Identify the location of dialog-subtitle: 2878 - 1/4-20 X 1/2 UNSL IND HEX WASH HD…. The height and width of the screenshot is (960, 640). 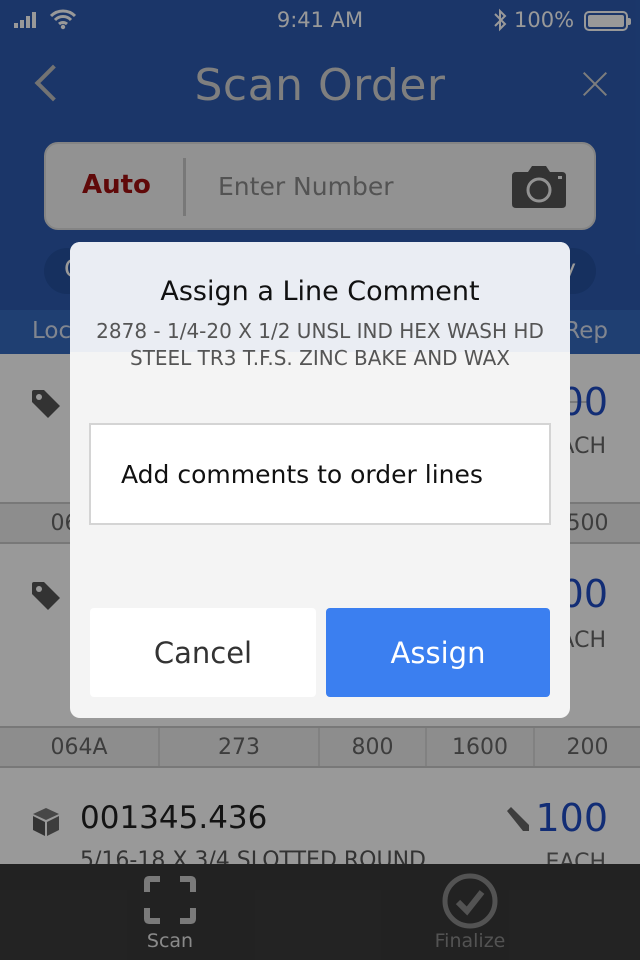
(320, 344).